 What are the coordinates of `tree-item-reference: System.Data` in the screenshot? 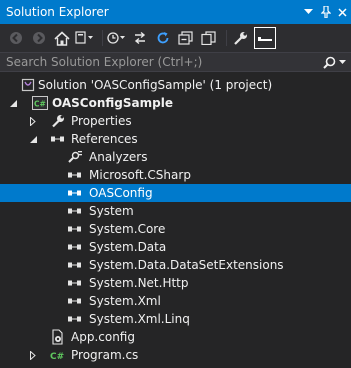 It's located at (175, 247).